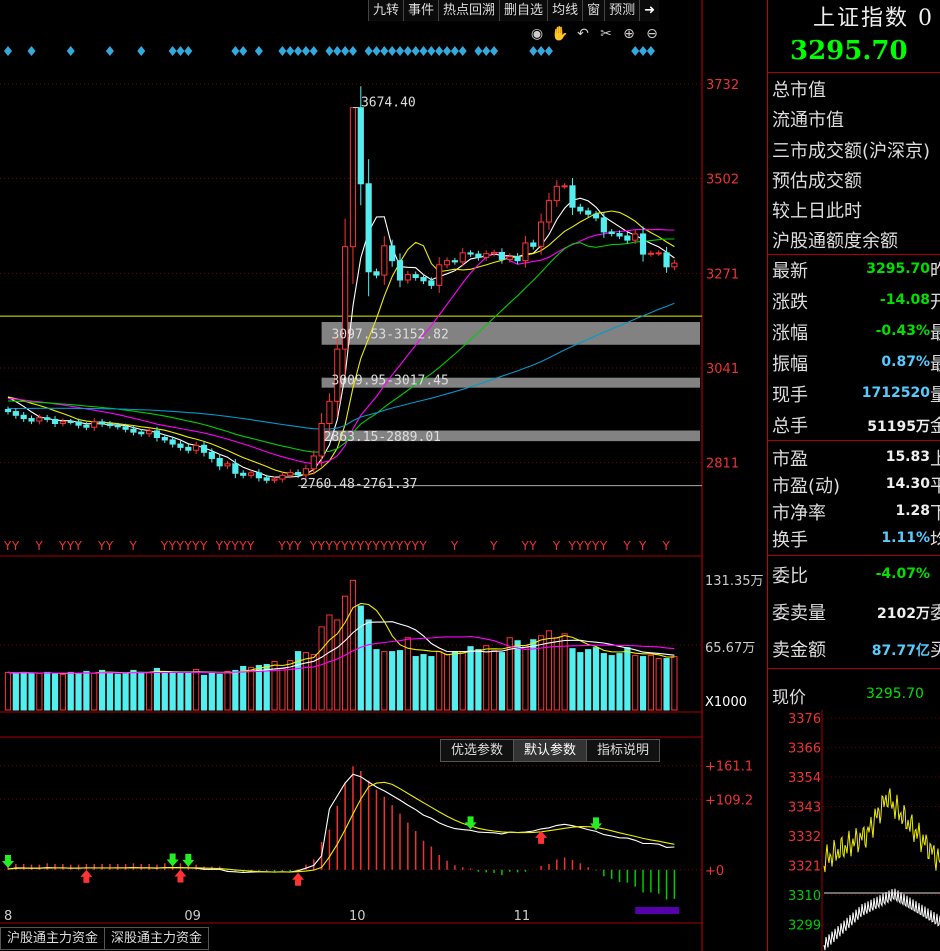 The image size is (940, 951). I want to click on toolbar-forecast-button: 预测, so click(622, 10).